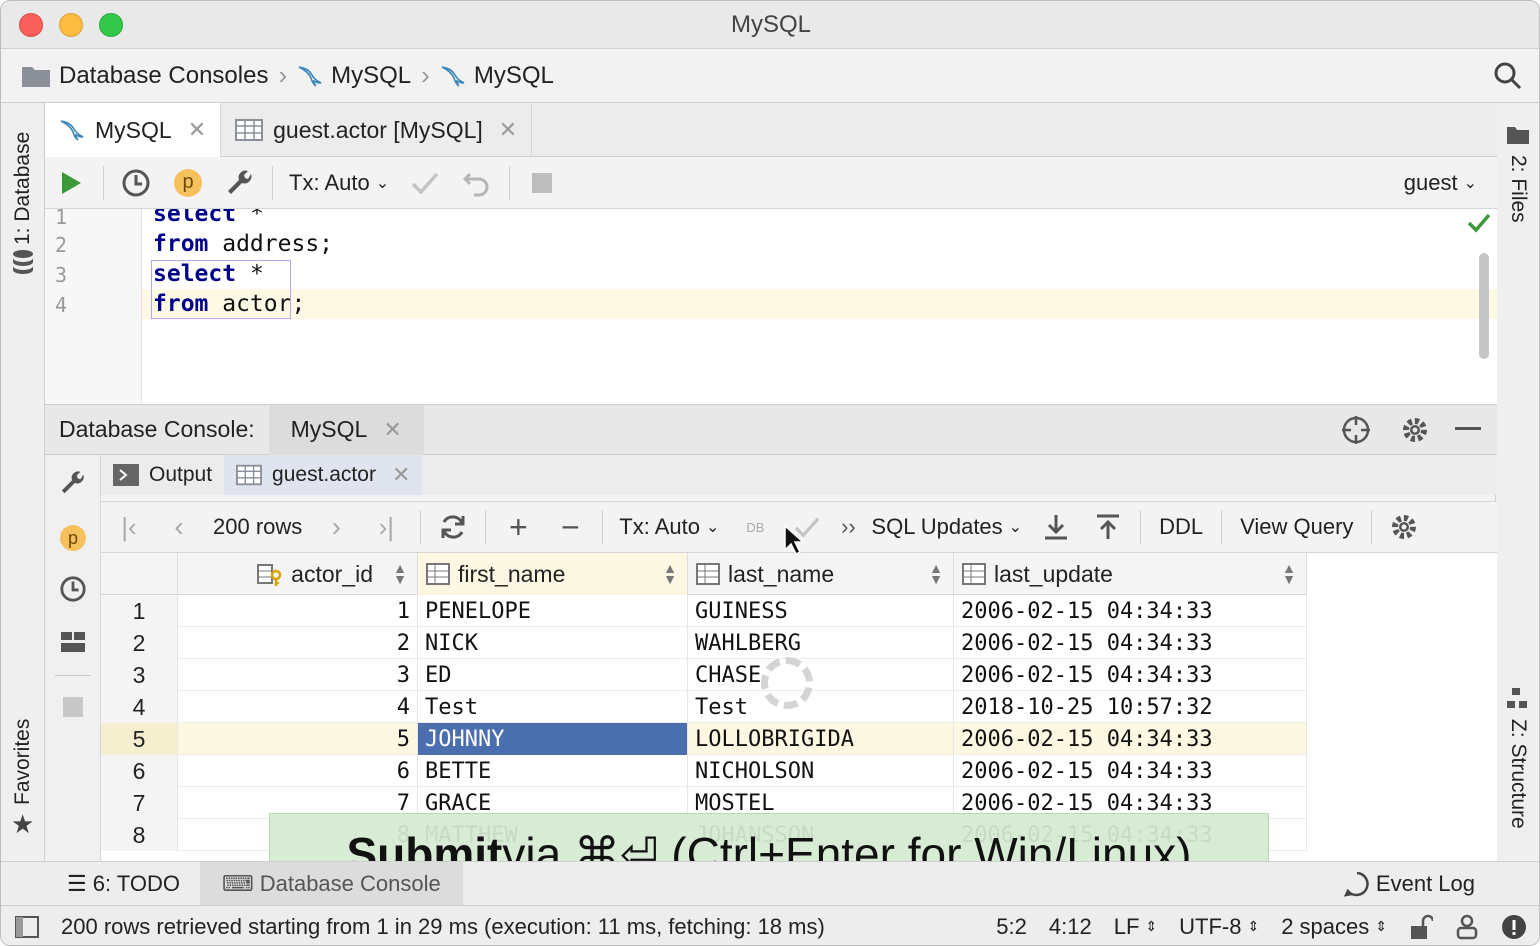 This screenshot has height=946, width=1540. Describe the element at coordinates (553, 611) in the screenshot. I see `cell-first-name: PENELOPE` at that location.